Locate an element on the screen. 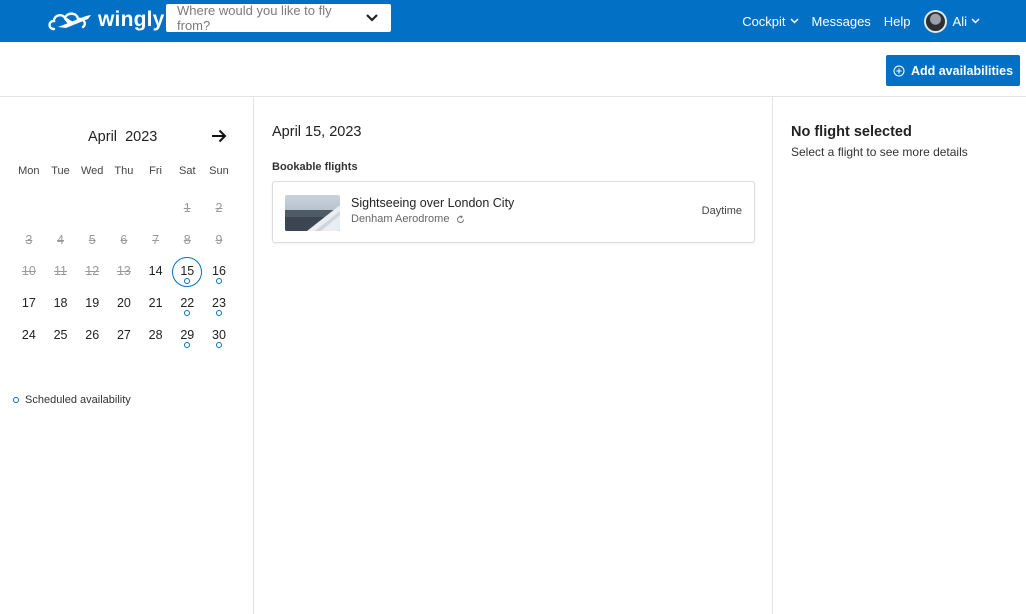 The height and width of the screenshot is (614, 1026). weekday-label: Mon is located at coordinates (29, 171).